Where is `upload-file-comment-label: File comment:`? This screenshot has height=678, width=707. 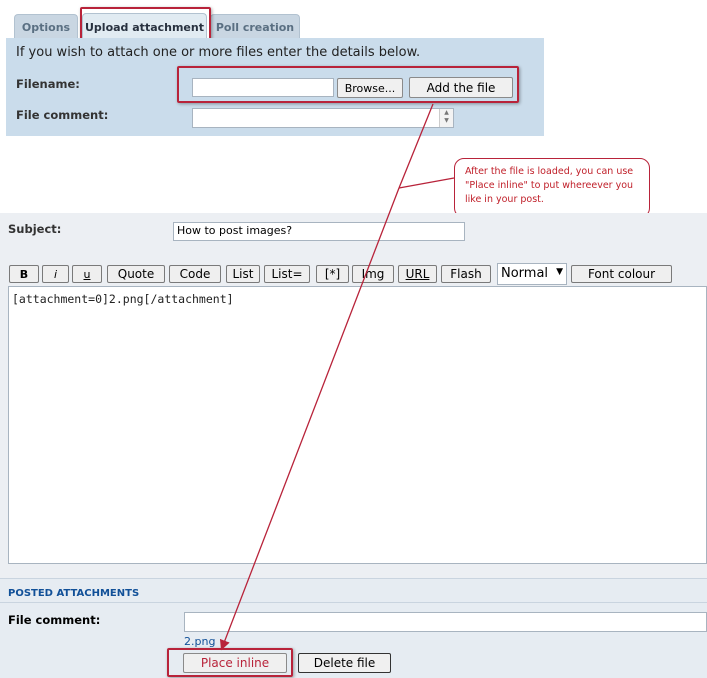
upload-file-comment-label: File comment: is located at coordinates (62, 115).